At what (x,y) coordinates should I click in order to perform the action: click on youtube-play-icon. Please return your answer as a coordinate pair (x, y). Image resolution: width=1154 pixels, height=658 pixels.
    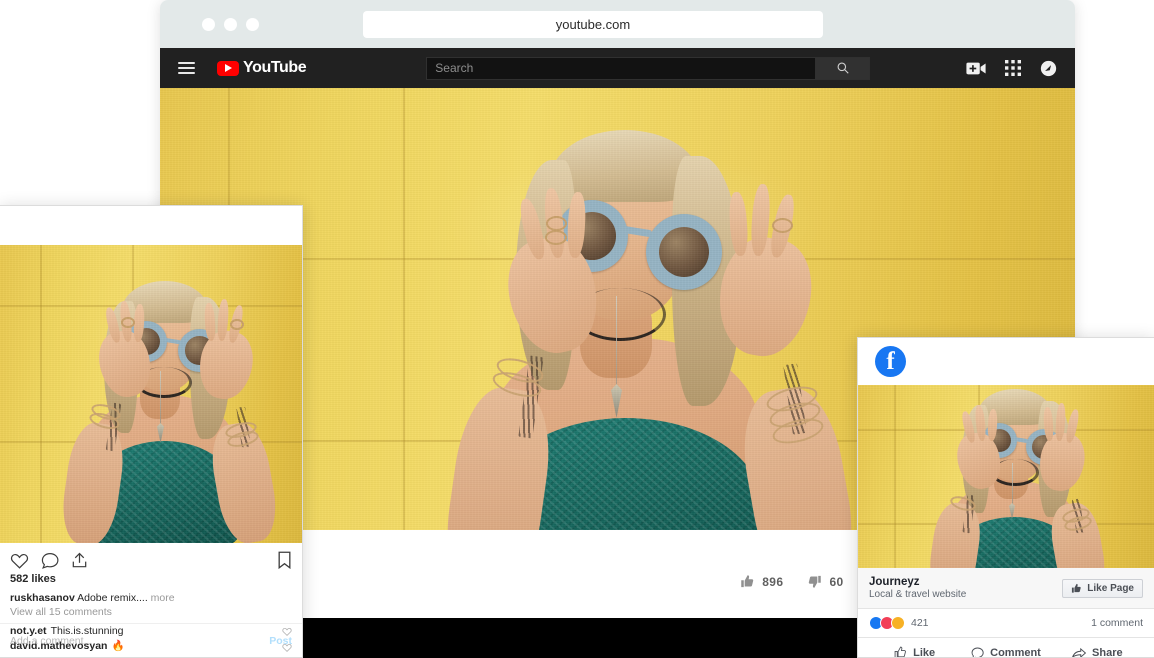
    Looking at the image, I should click on (228, 68).